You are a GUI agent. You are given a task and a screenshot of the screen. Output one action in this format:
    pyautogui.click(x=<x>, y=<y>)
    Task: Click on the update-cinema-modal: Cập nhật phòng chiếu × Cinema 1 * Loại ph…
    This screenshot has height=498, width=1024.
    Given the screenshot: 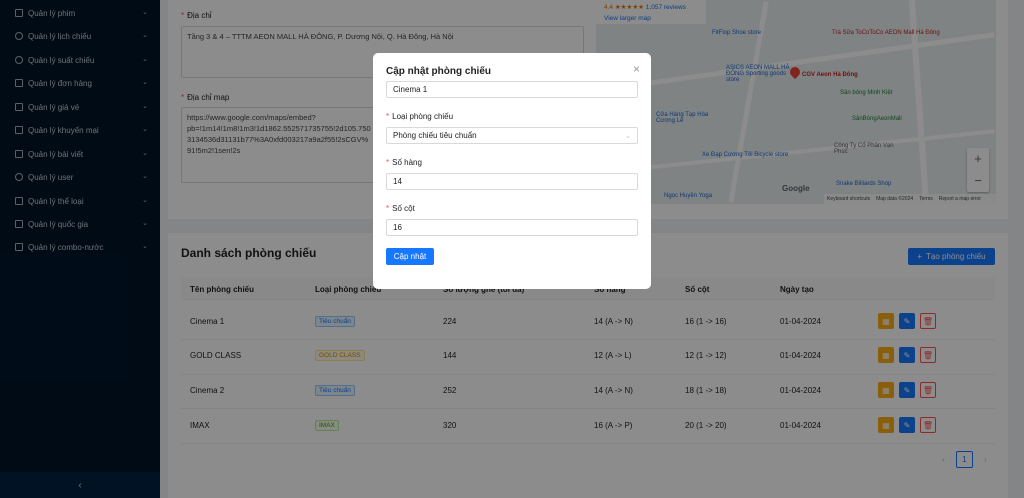 What is the action you would take?
    pyautogui.click(x=512, y=171)
    